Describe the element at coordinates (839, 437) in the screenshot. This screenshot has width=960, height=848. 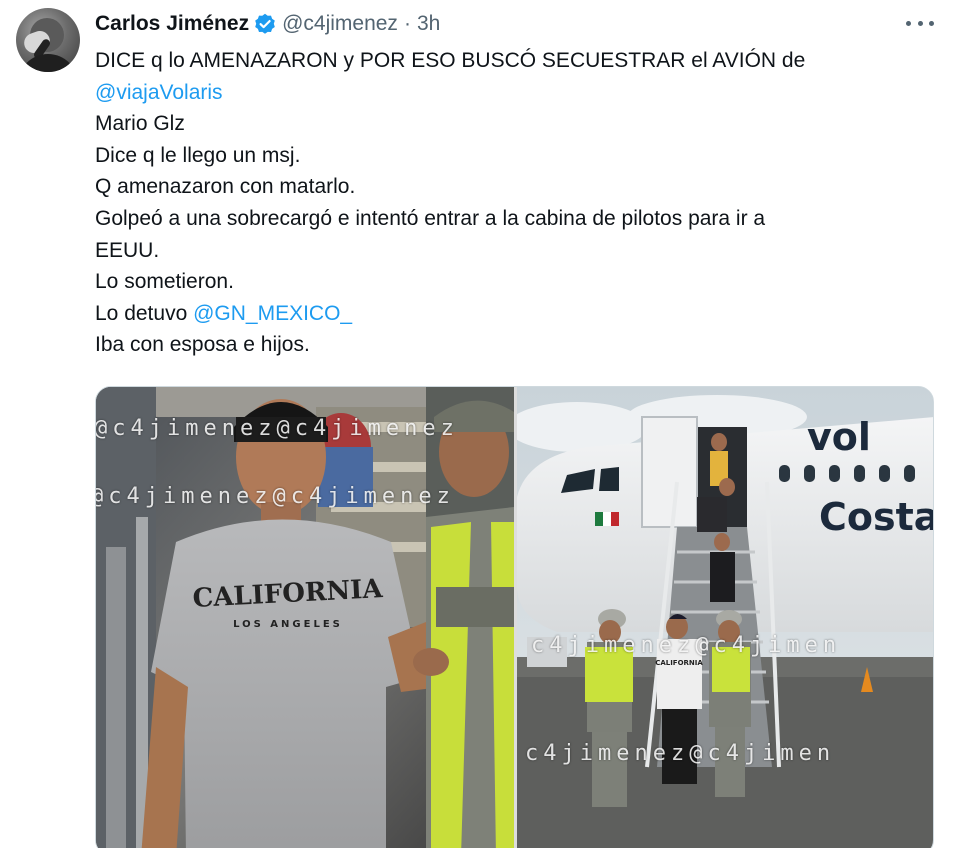
I see `aircraft-brand-text: vol` at that location.